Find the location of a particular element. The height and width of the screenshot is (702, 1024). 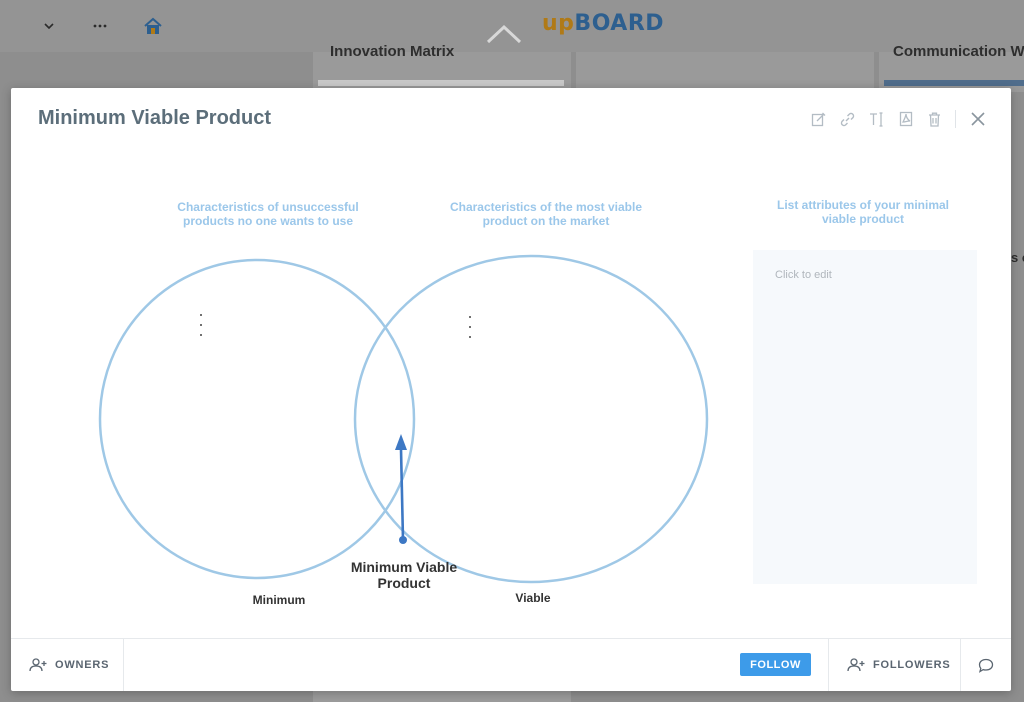

more-options-icon is located at coordinates (100, 26).